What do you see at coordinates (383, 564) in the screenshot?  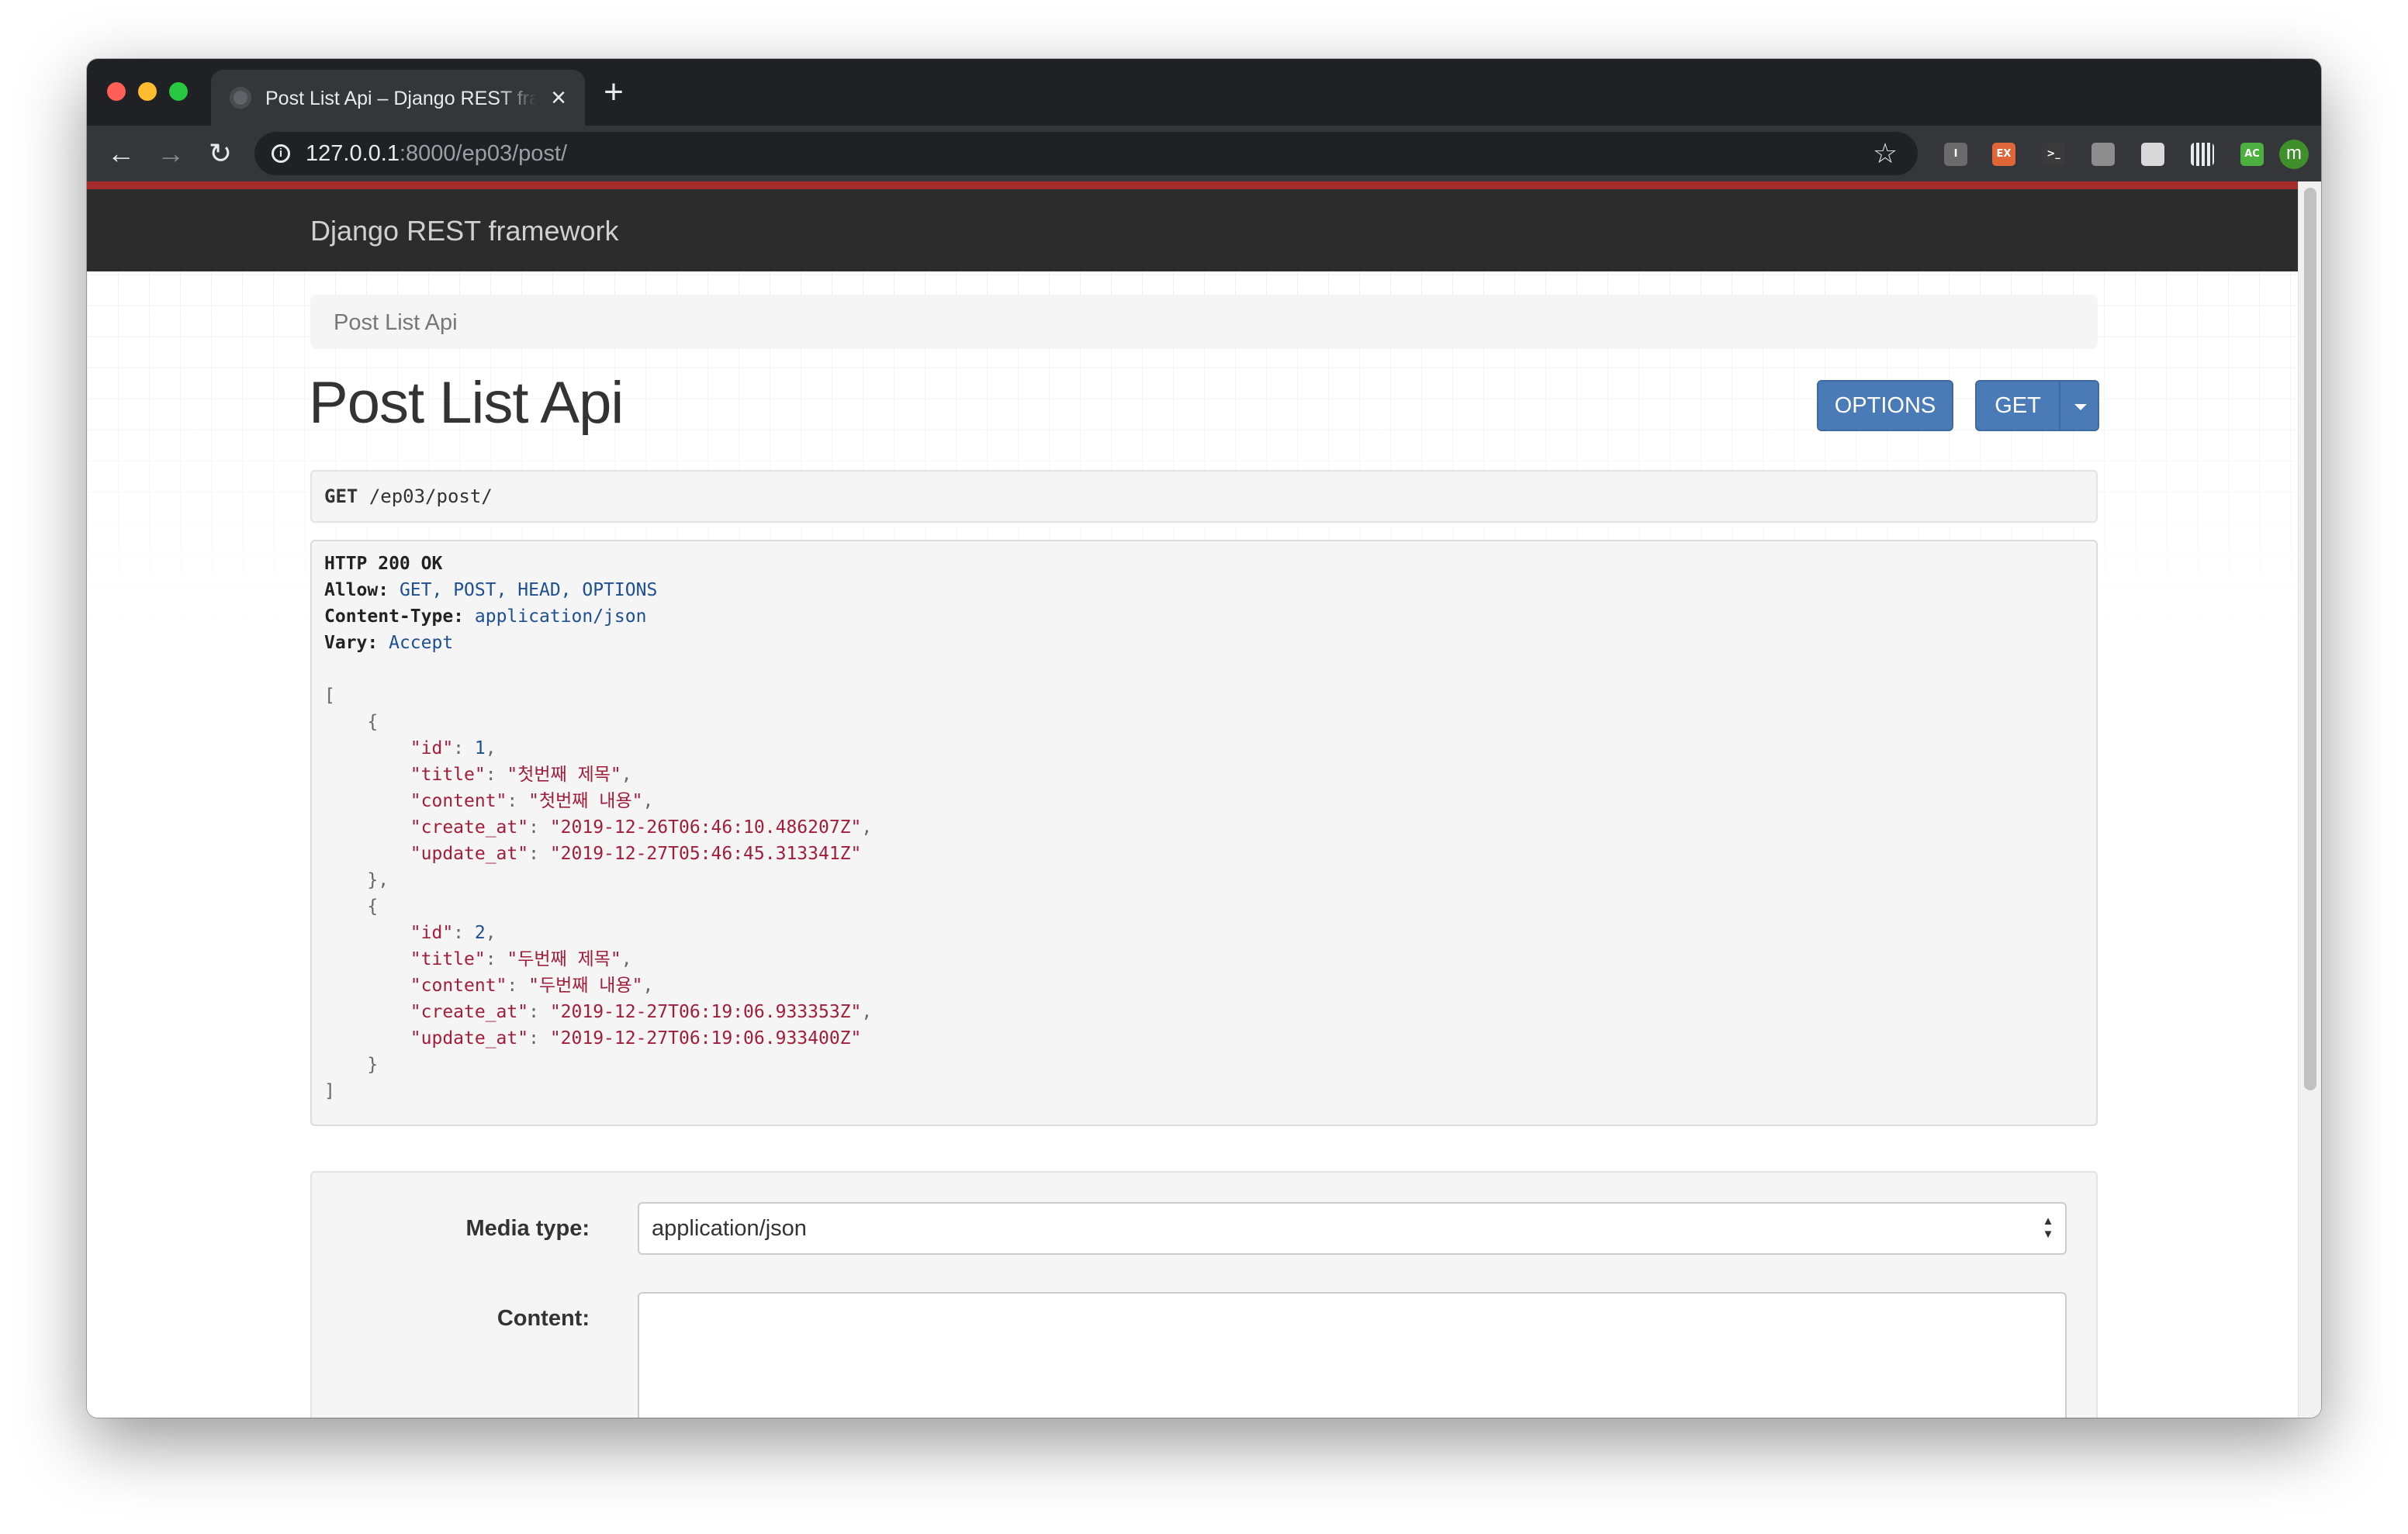 I see `response-status: HTTP 200 OK` at bounding box center [383, 564].